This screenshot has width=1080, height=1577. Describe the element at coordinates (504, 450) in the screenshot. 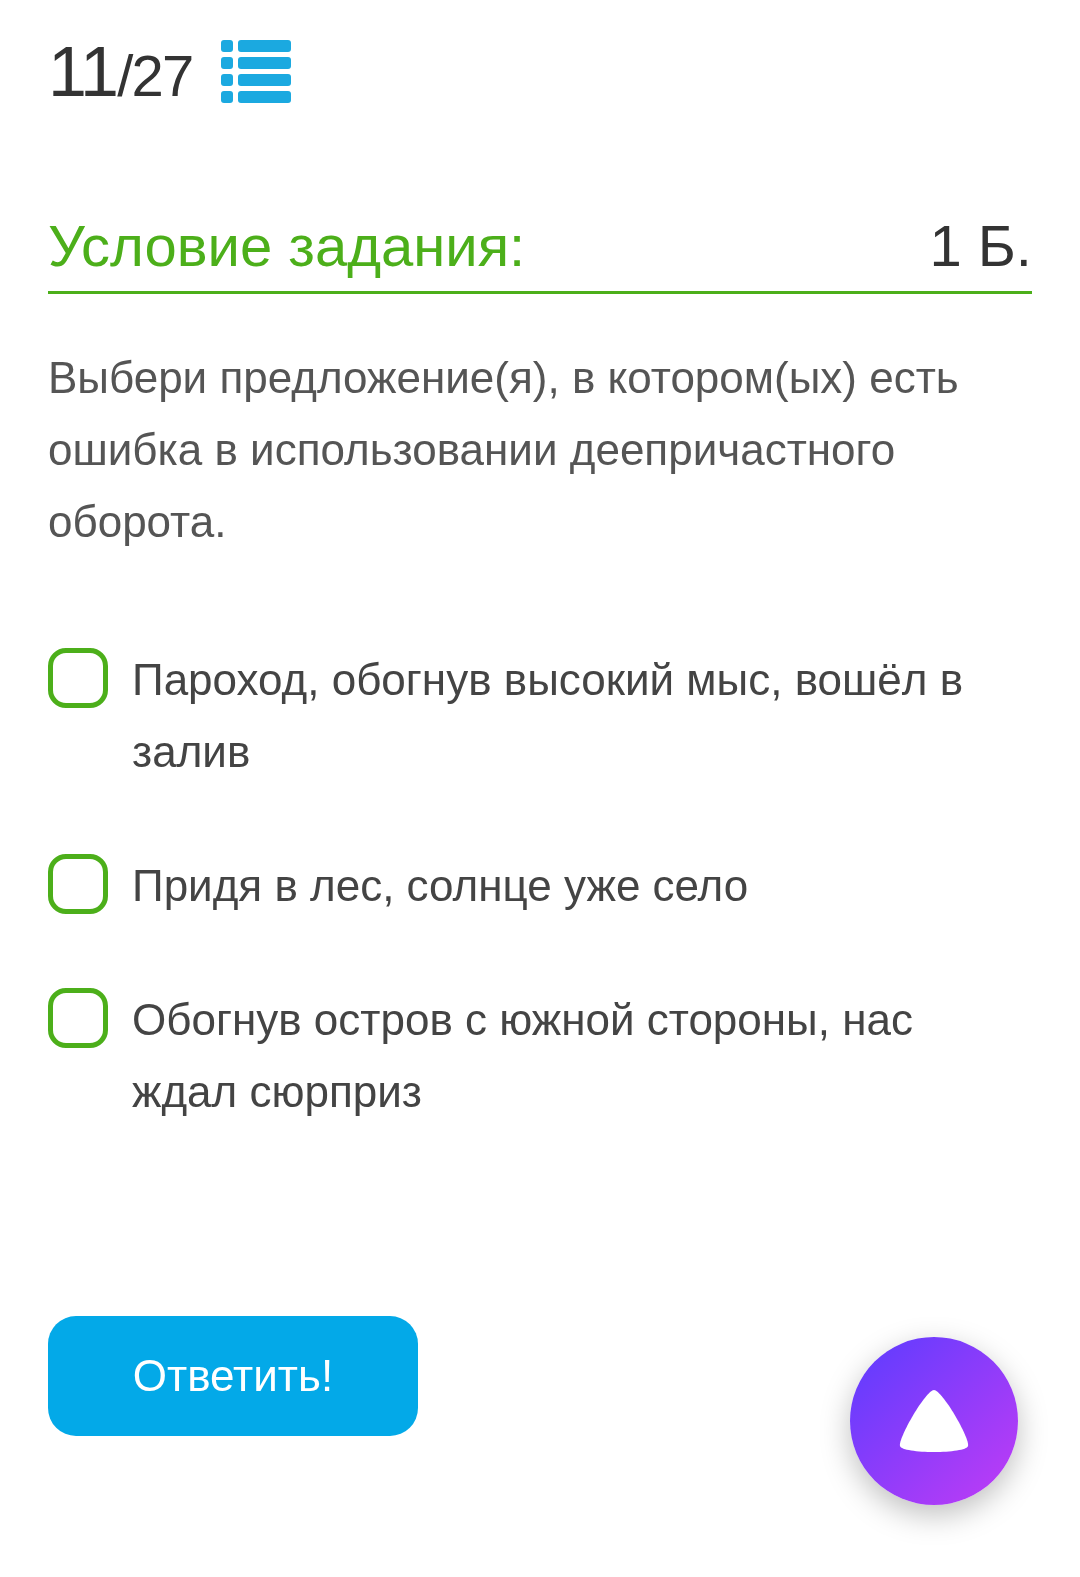

I see `question-text: Выбери предложение(я), в котором(ых) есть ошибка в использовании деепричастного оборота.` at that location.